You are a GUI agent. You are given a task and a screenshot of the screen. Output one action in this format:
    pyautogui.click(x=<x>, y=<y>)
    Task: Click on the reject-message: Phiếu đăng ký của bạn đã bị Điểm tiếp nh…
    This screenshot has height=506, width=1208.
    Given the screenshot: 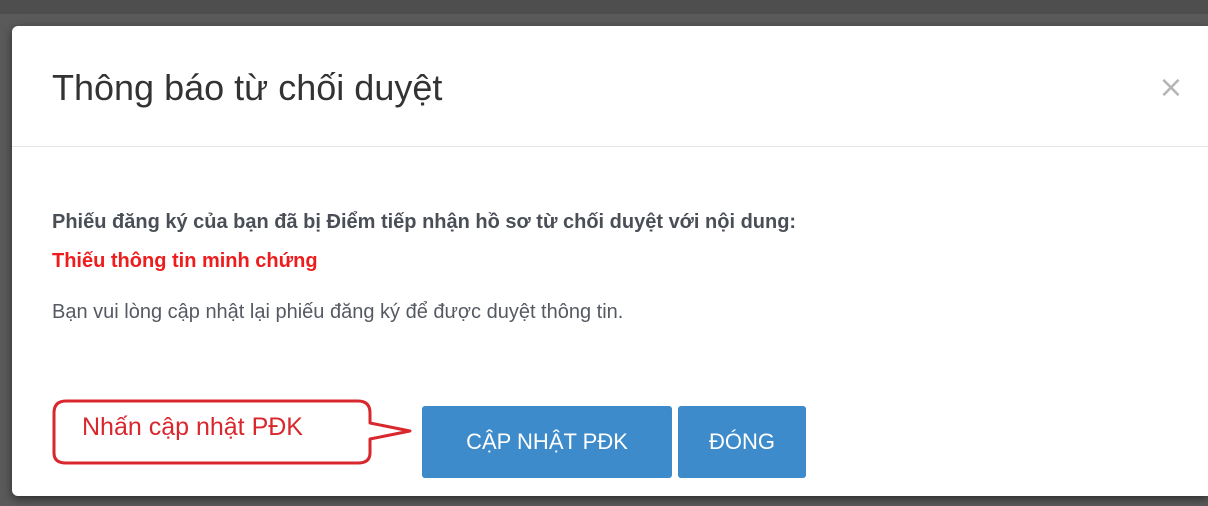 What is the action you would take?
    pyautogui.click(x=424, y=222)
    